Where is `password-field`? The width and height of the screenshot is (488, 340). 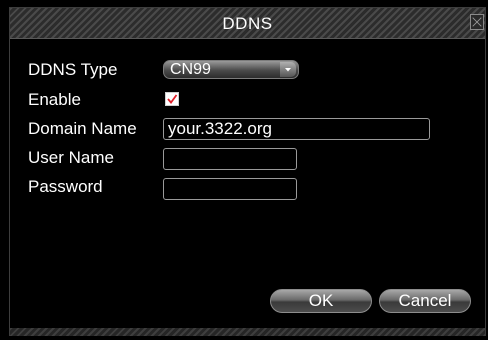
password-field is located at coordinates (230, 189).